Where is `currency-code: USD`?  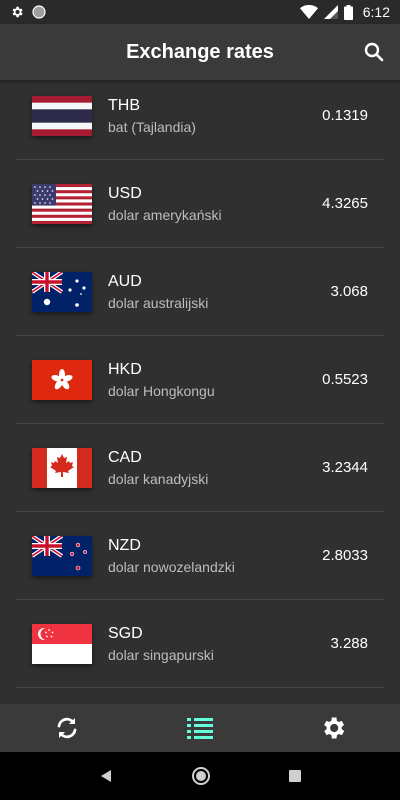
currency-code: USD is located at coordinates (125, 193).